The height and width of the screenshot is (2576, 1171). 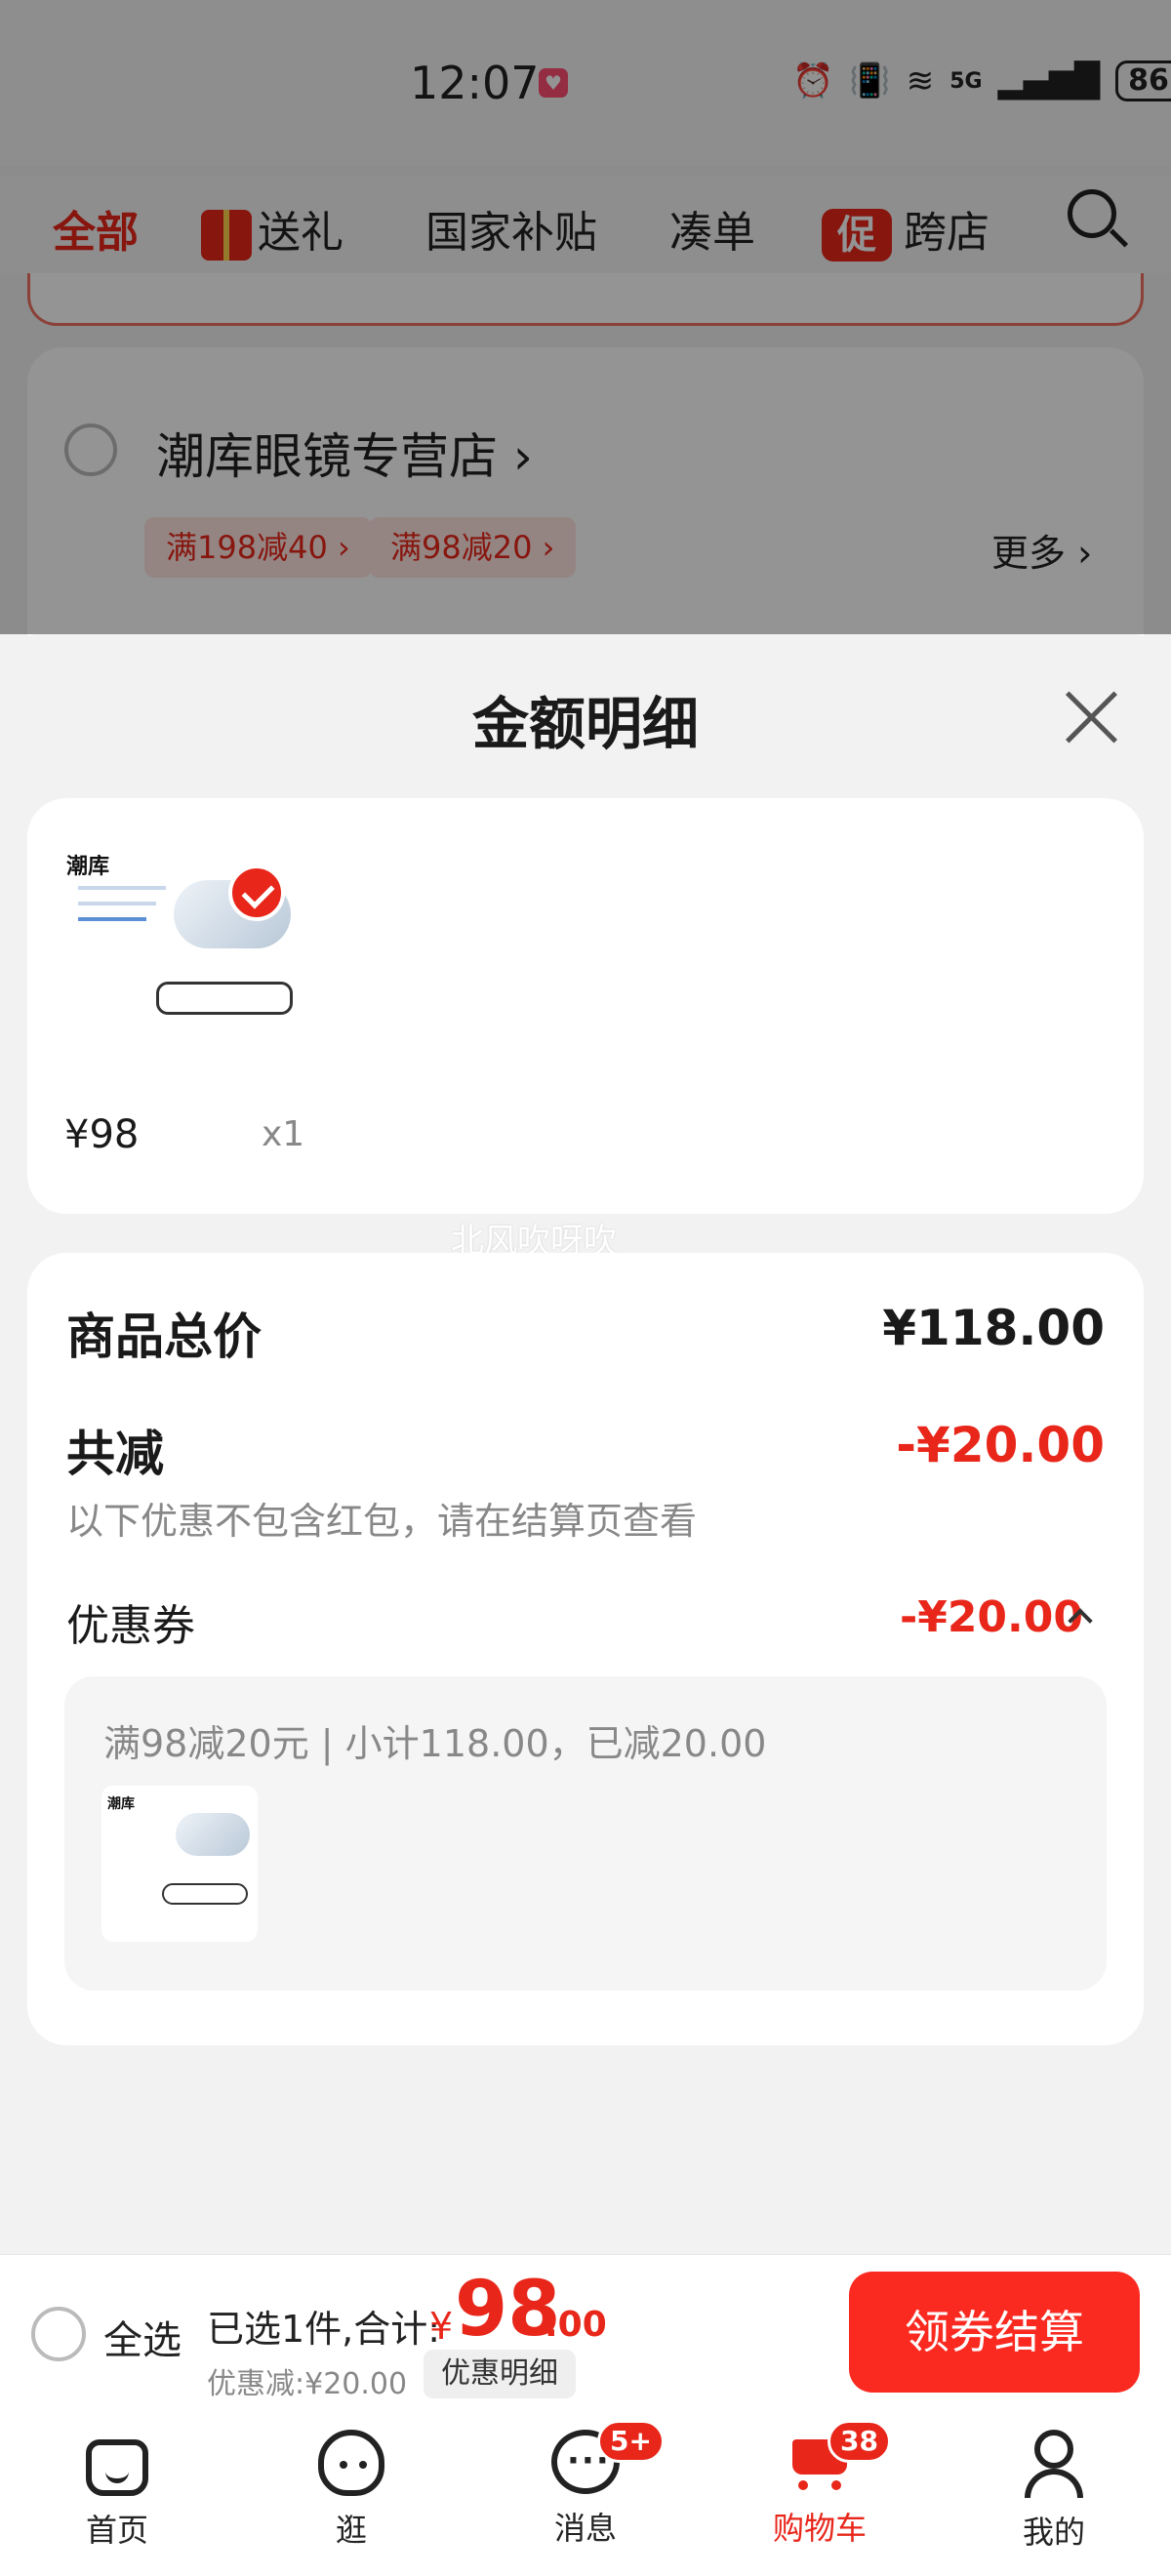 I want to click on discount-note: 以下优惠不包含红包，请在结算页查看, so click(x=382, y=1521).